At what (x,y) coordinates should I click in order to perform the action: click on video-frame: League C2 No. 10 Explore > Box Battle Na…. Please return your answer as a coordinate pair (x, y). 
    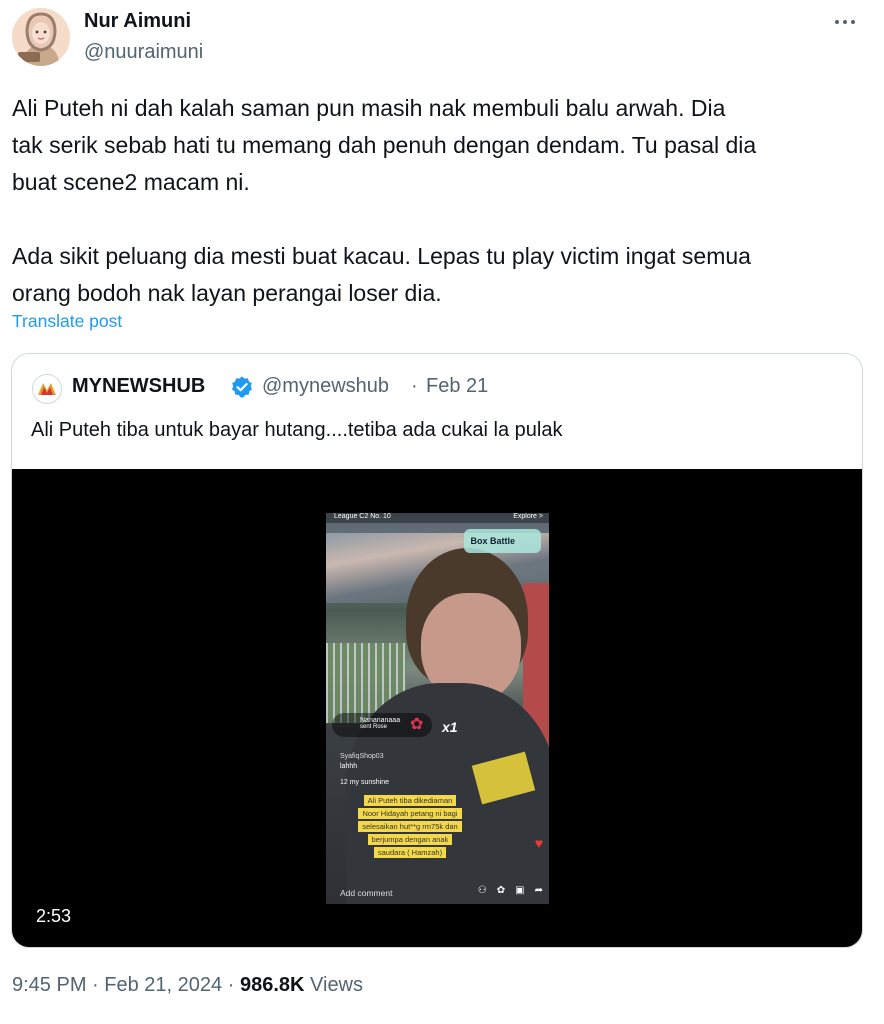
    Looking at the image, I should click on (437, 708).